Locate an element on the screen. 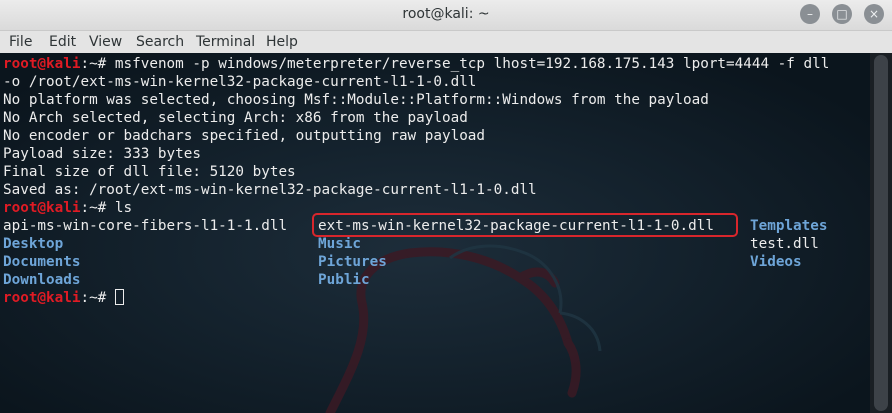 Image resolution: width=892 pixels, height=413 pixels. command-line-2: root@kali:~# ls is located at coordinates (67, 208).